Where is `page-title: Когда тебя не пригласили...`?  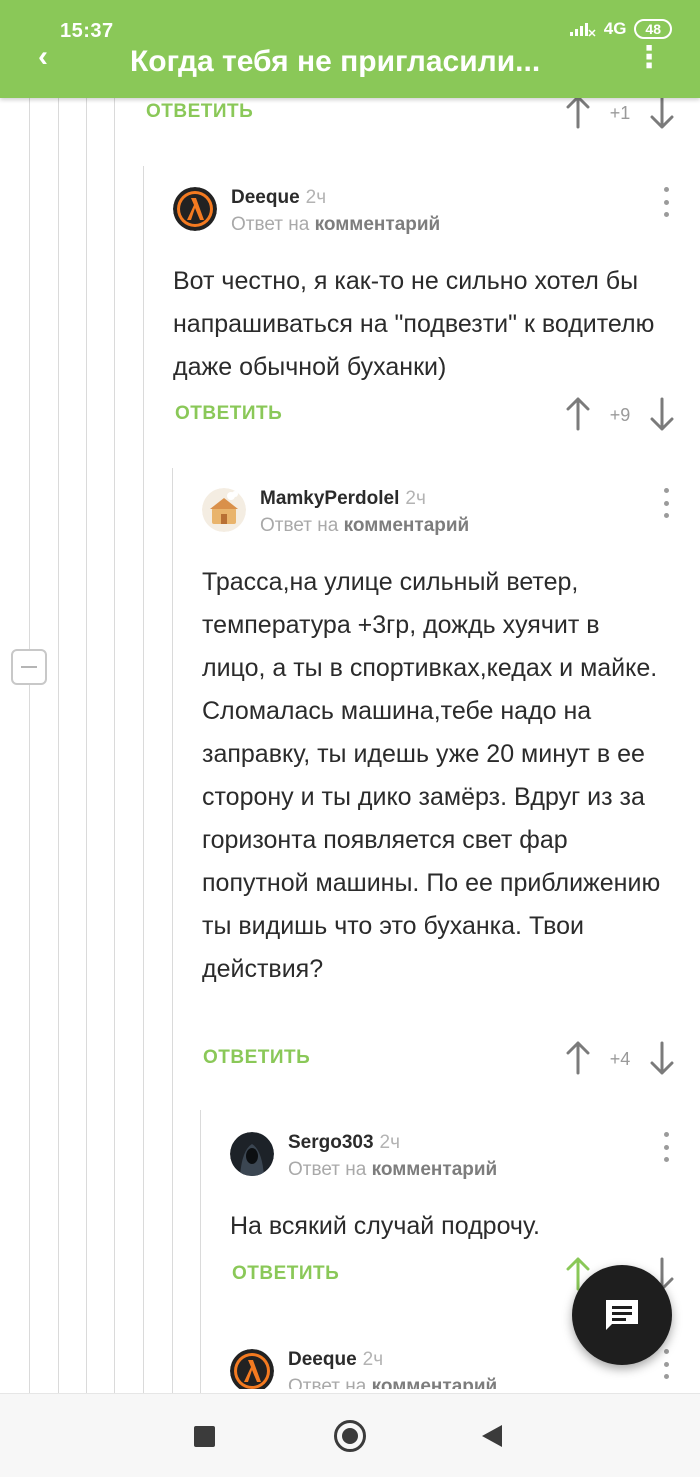 page-title: Когда тебя не пригласили... is located at coordinates (335, 61).